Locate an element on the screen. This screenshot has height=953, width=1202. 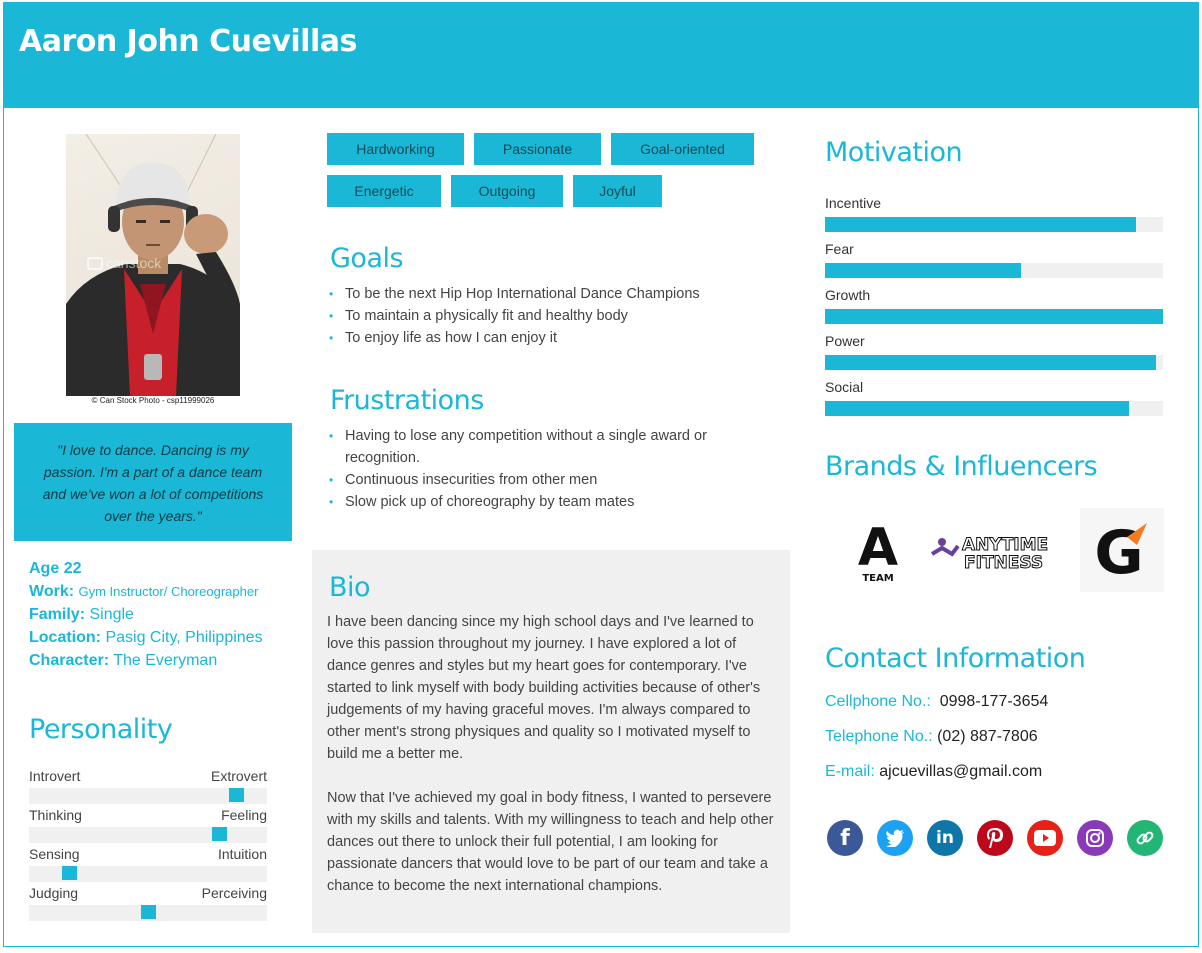
contact-cellphone: Cellphone No.: 0998-177-3654 is located at coordinates (936, 702).